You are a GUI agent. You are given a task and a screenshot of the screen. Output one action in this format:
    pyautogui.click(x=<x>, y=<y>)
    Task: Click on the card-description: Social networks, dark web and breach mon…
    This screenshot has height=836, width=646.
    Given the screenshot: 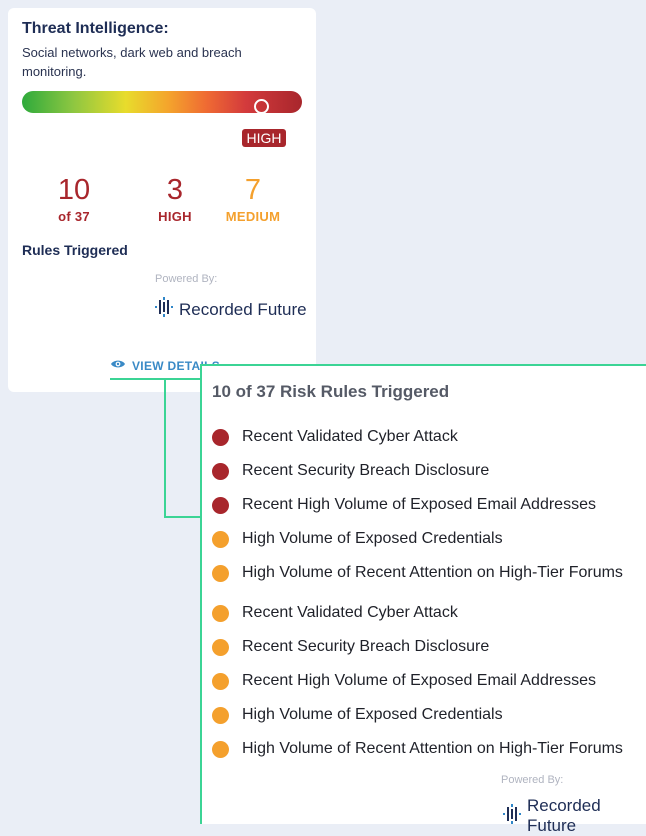 What is the action you would take?
    pyautogui.click(x=132, y=62)
    